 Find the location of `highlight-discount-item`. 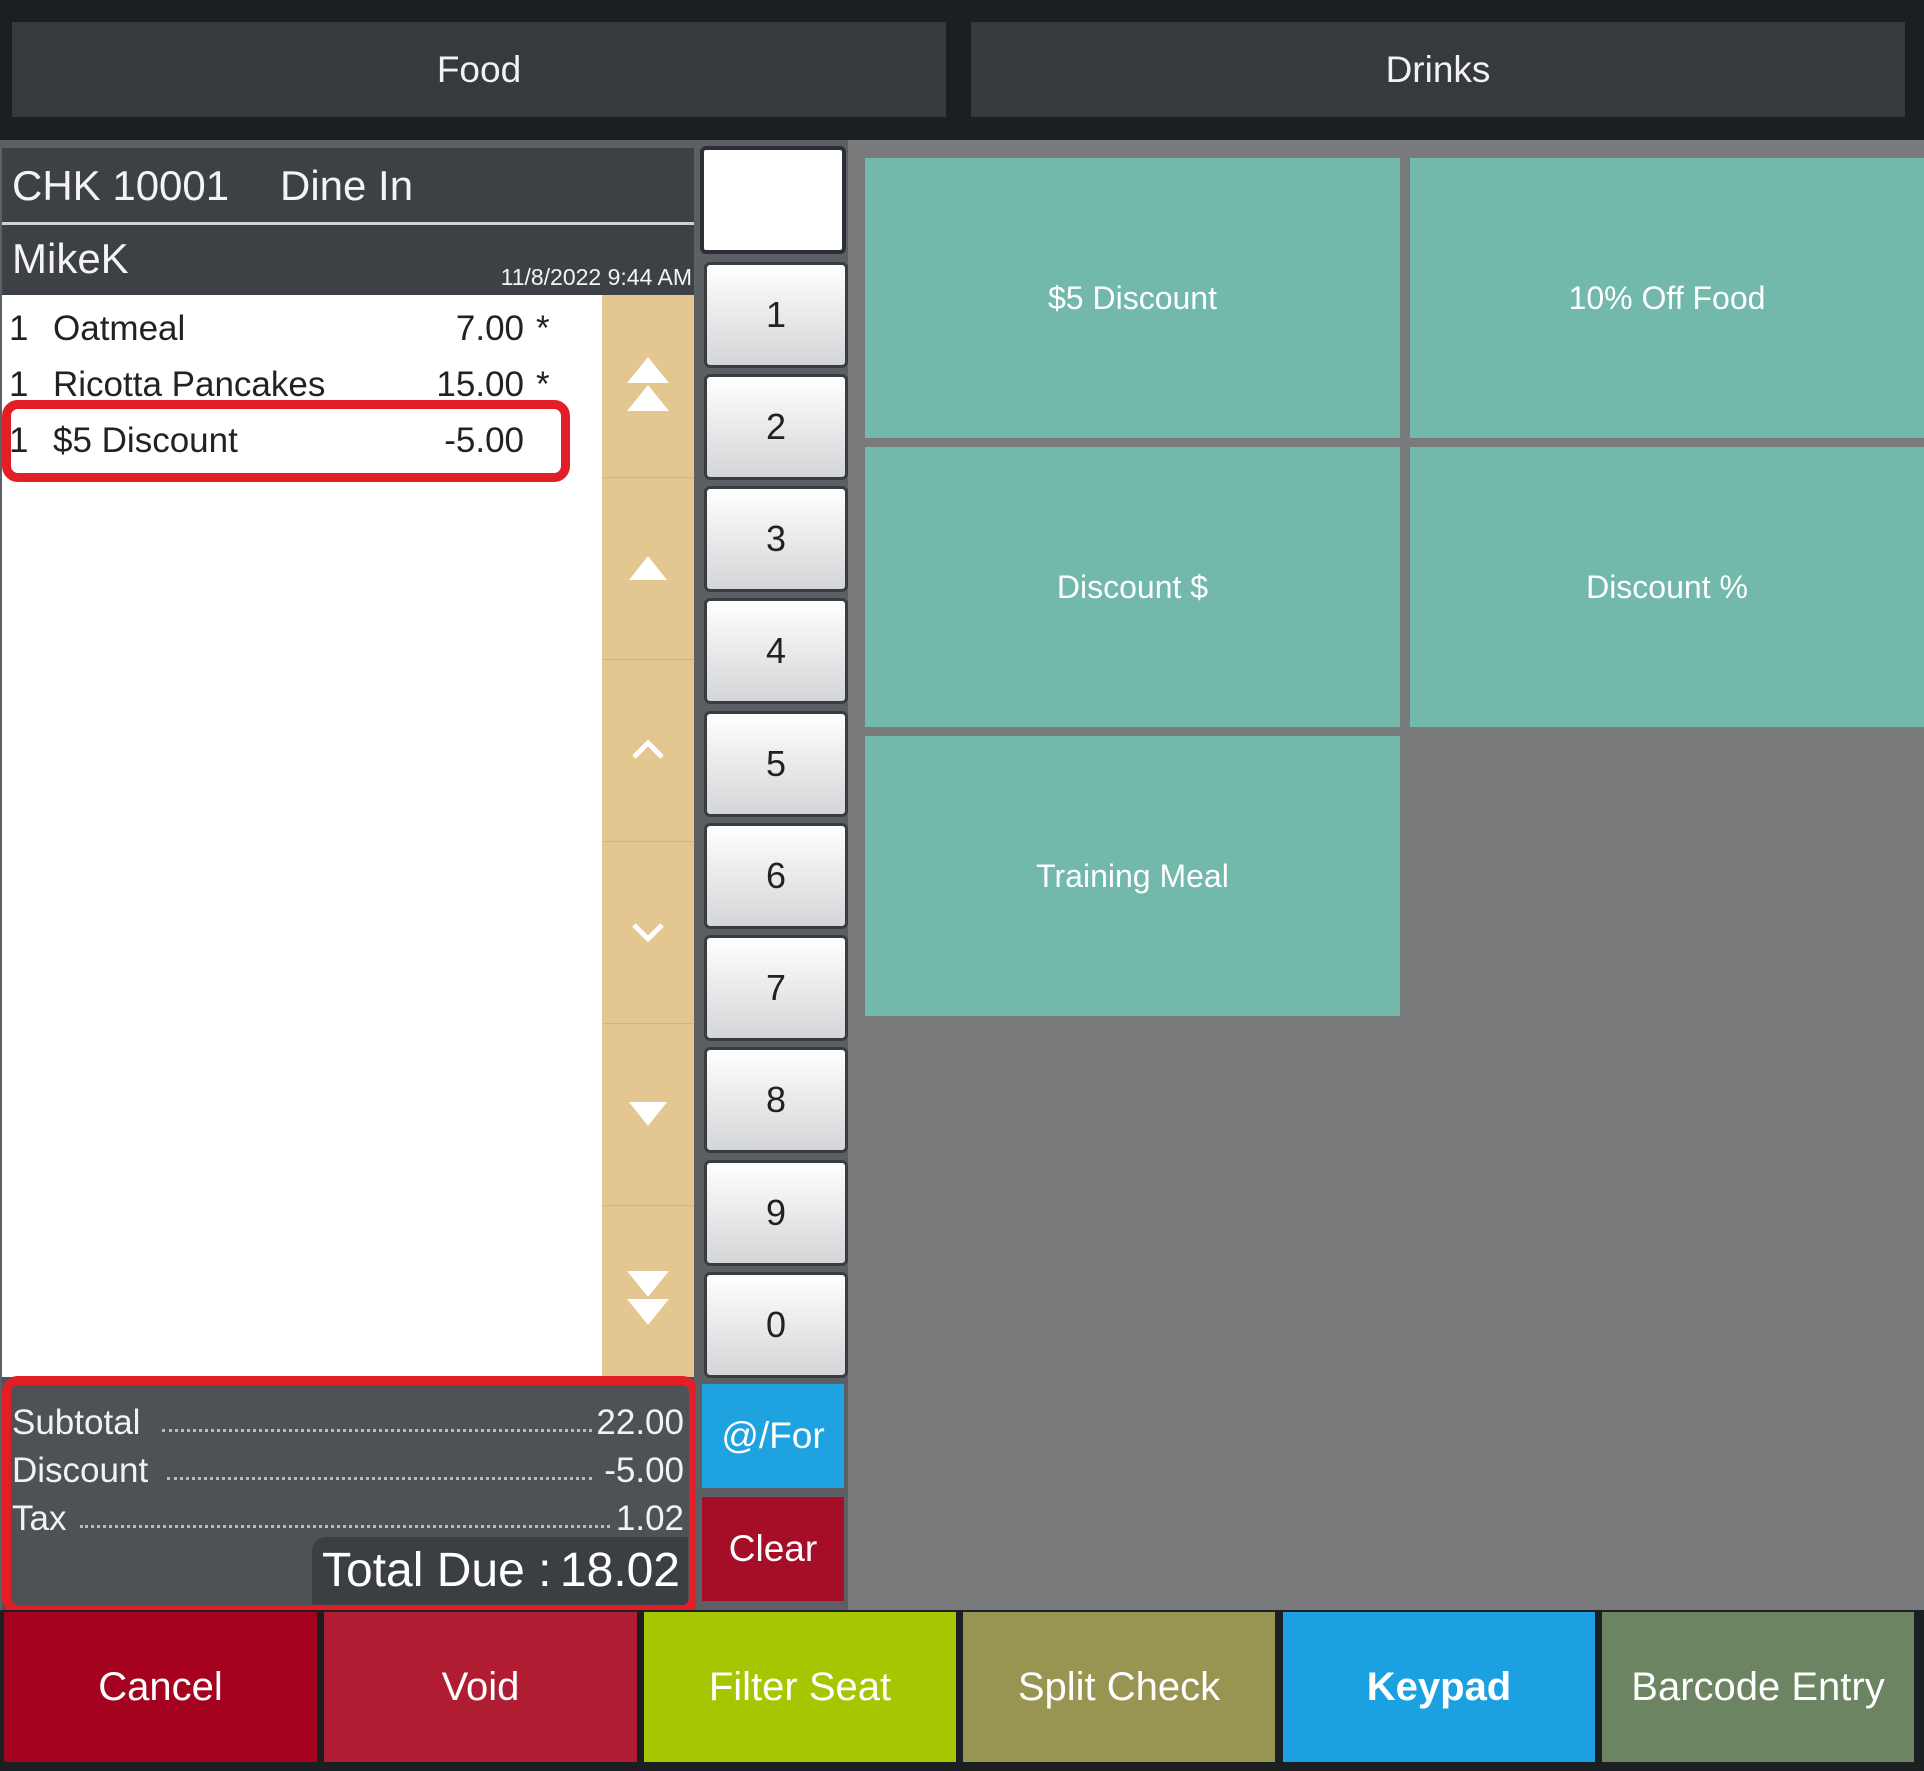

highlight-discount-item is located at coordinates (286, 441).